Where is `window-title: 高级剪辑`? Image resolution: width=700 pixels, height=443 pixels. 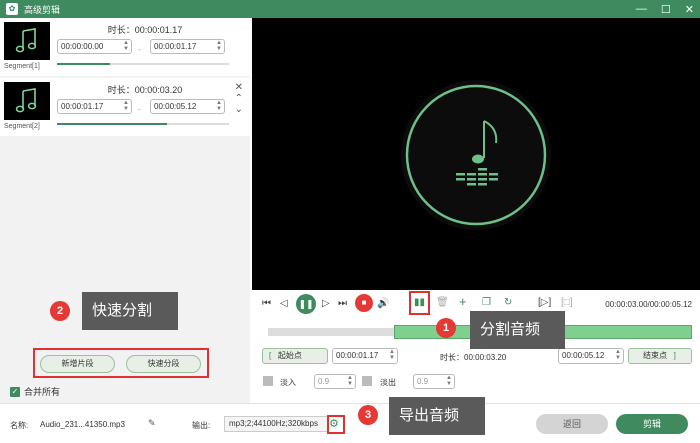
window-title: 高级剪辑 is located at coordinates (42, 9).